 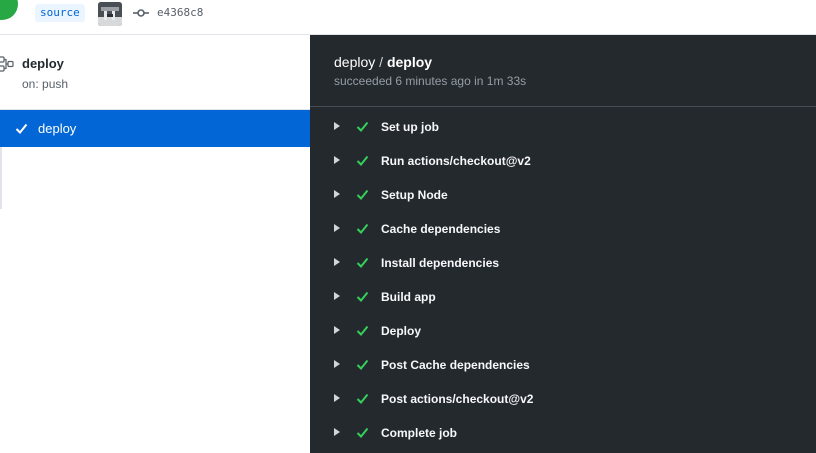 I want to click on run-summary: succeeded 6 minutes ago in 1m 33s, so click(x=430, y=81).